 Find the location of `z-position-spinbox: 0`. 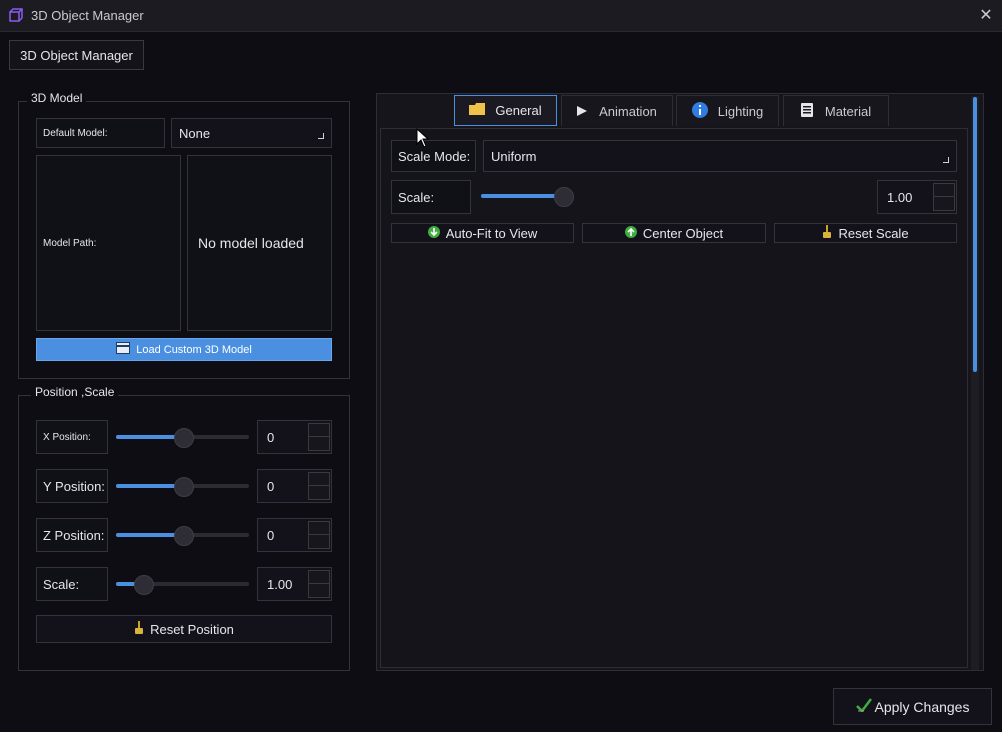

z-position-spinbox: 0 is located at coordinates (294, 535).